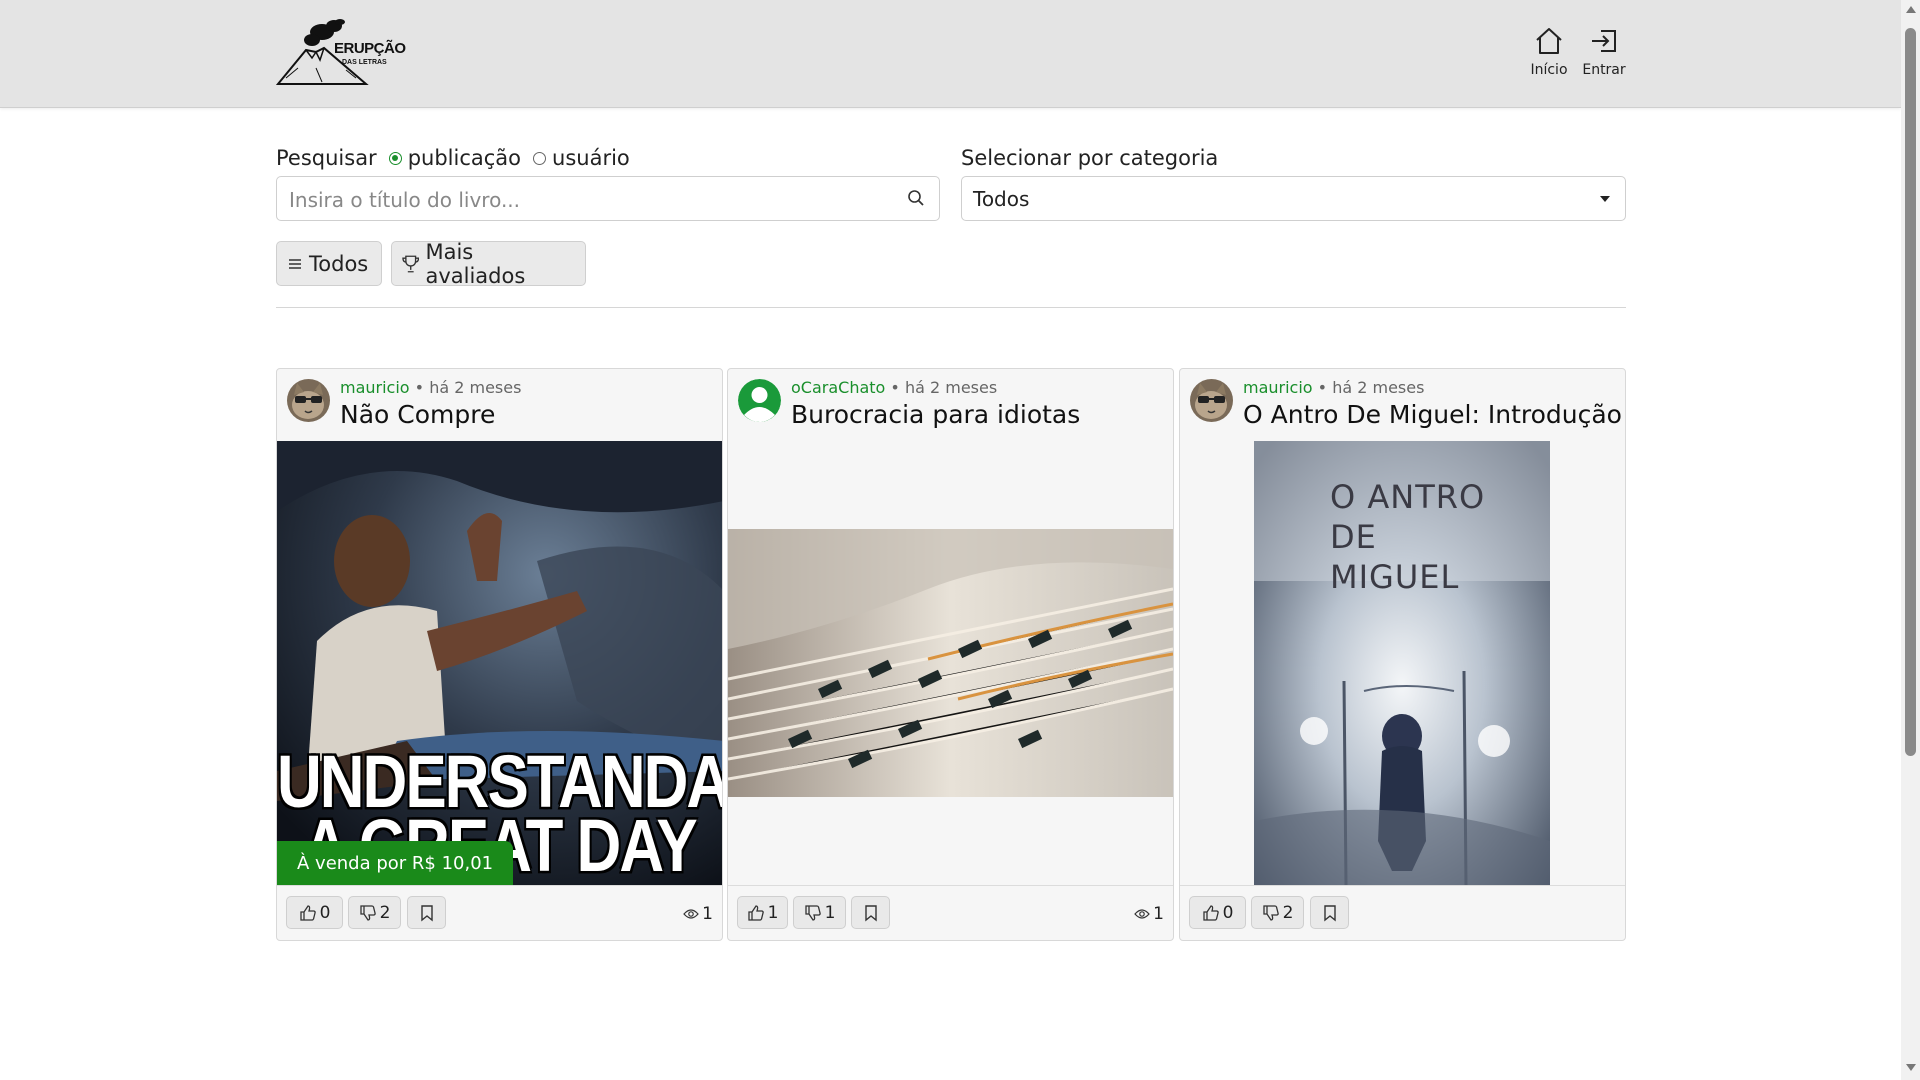 This screenshot has height=1080, width=1920. I want to click on site-logo: ERUPÇÃO DAS LETRAS, so click(340, 52).